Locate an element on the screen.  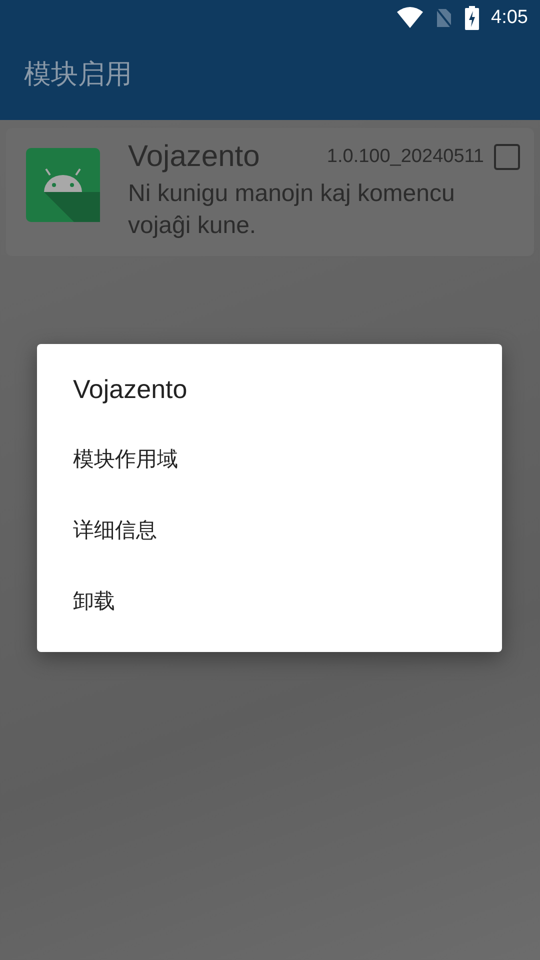
enable-checkbox is located at coordinates (507, 157).